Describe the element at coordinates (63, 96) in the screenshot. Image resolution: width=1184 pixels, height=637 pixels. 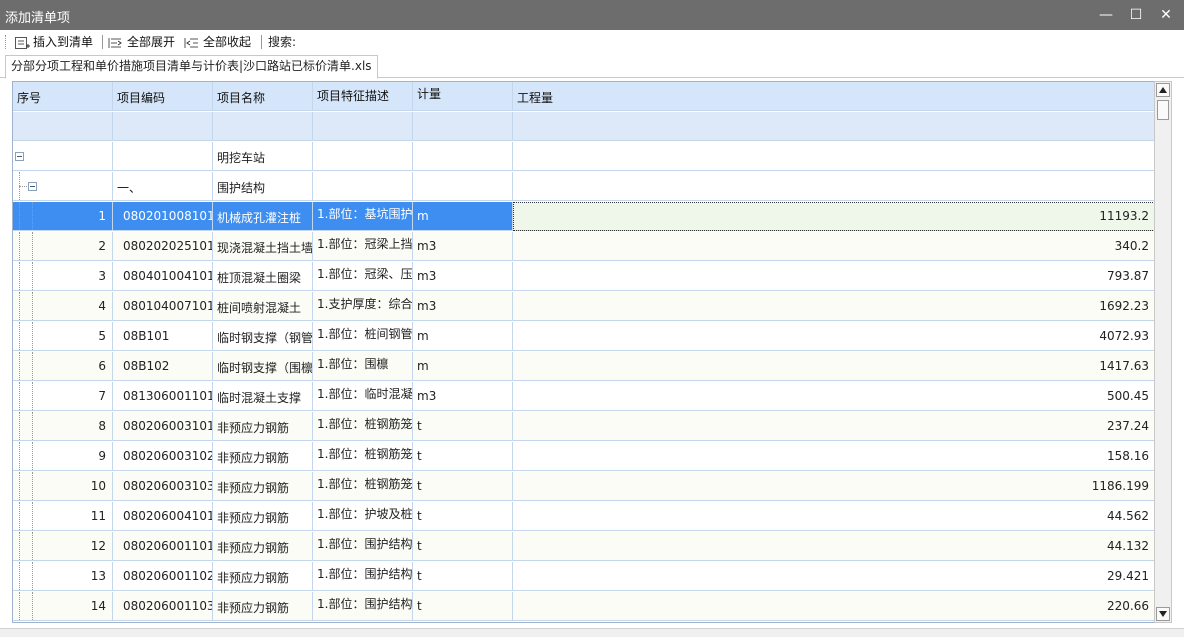
I see `column-header-seq: 序号` at that location.